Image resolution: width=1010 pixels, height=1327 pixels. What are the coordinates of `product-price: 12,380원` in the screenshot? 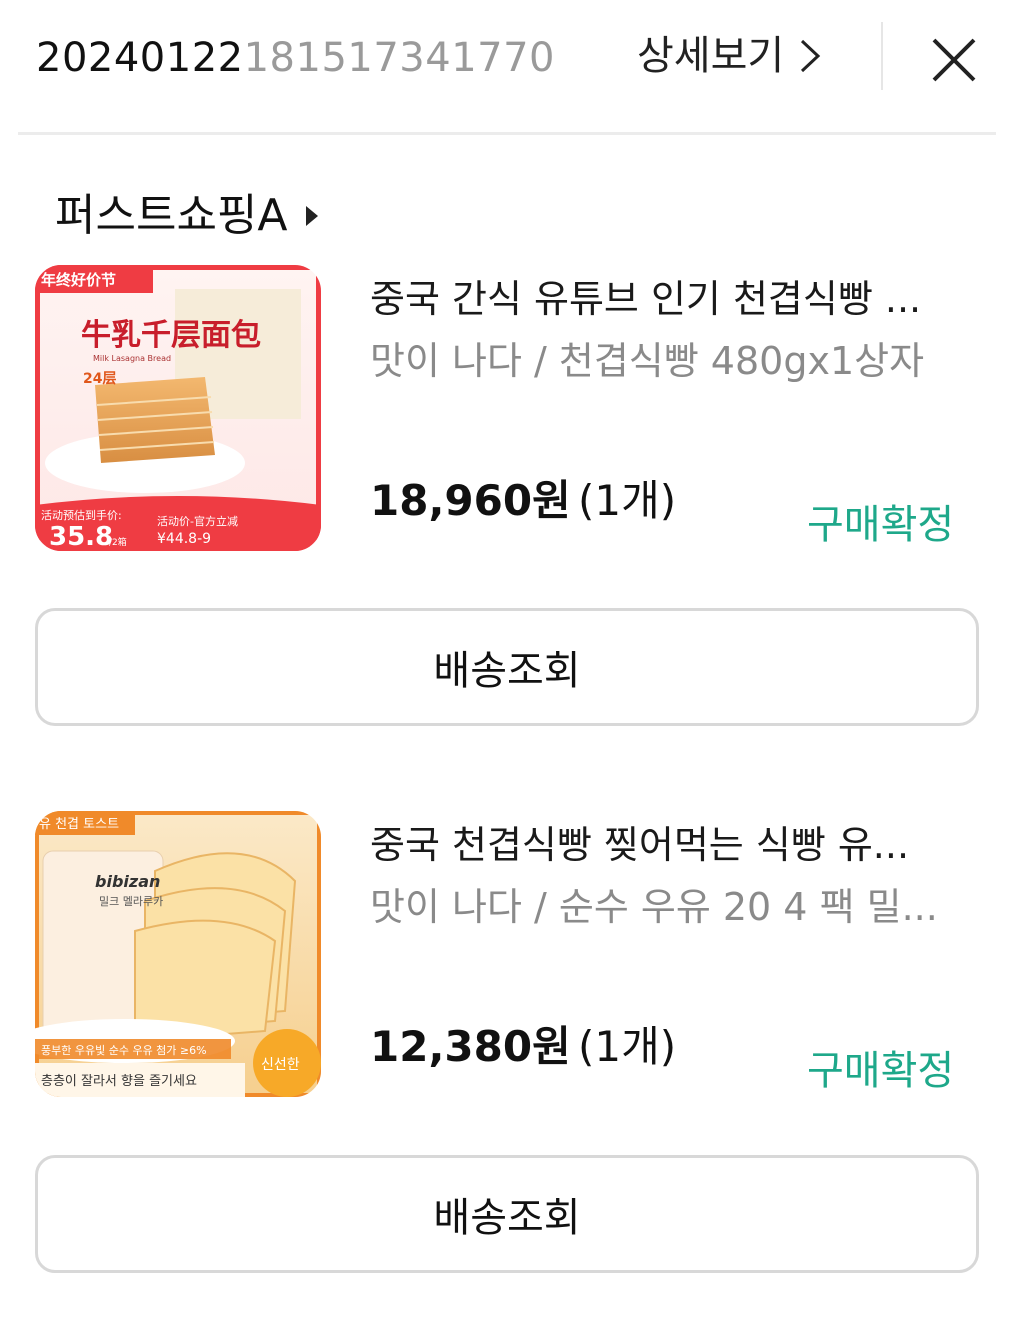 It's located at (470, 1046).